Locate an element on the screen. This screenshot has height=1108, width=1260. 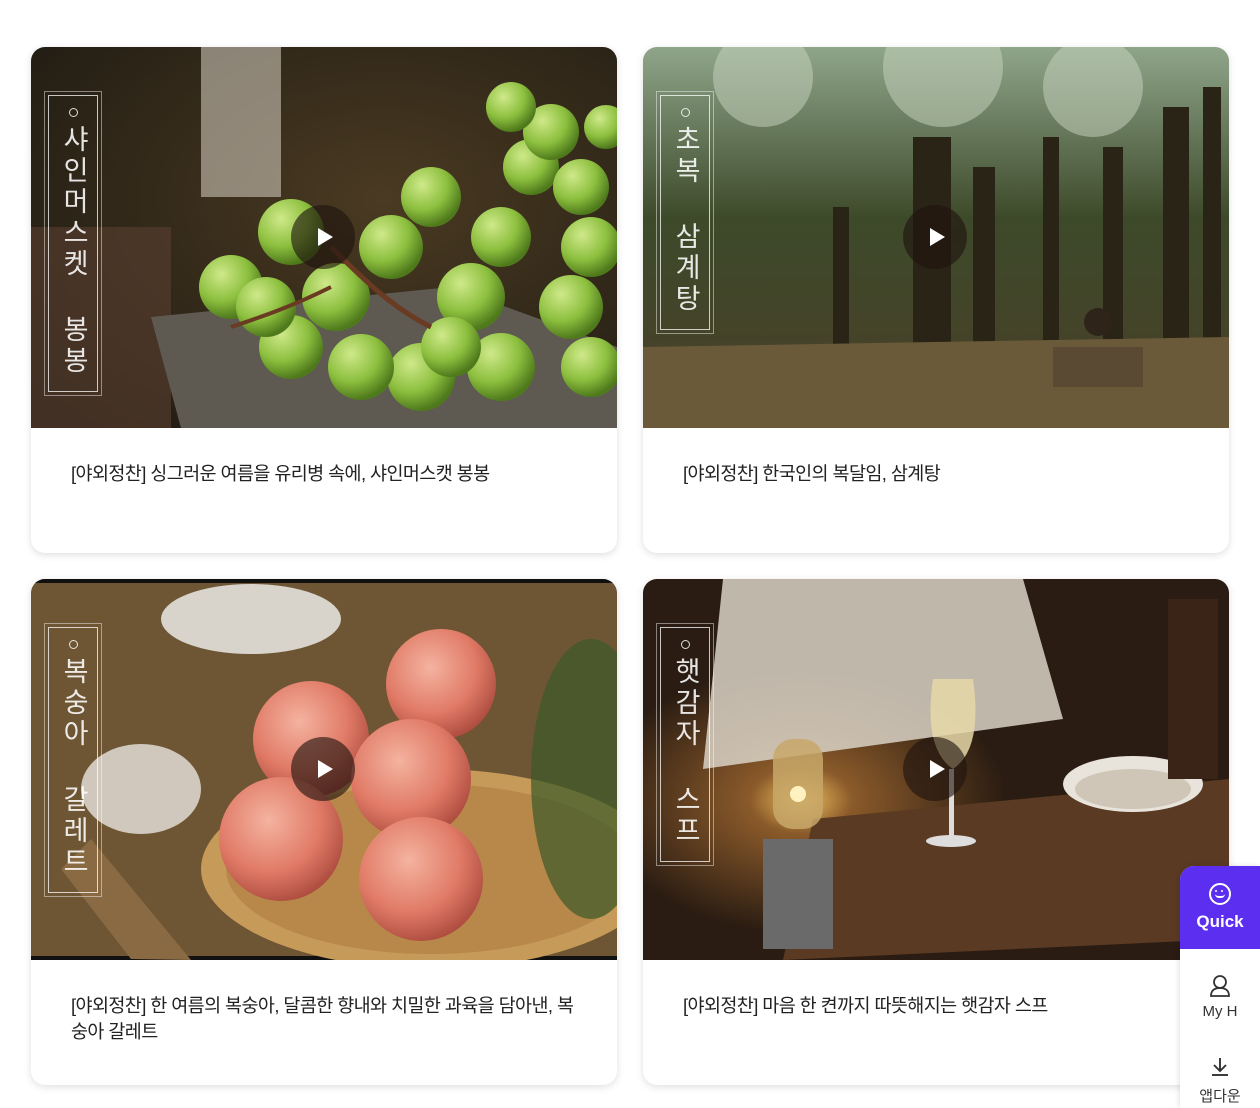
card-caption: [야외정찬] 싱그러운 여름을 유리병 속에, 샤인머스캣 봉봉 is located at coordinates (330, 474).